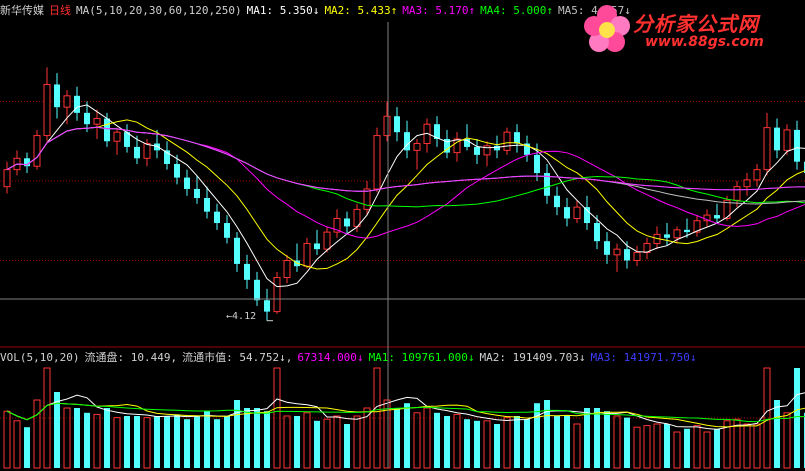 The image size is (805, 471). What do you see at coordinates (330, 357) in the screenshot?
I see `vol-value: 67314.000↓` at bounding box center [330, 357].